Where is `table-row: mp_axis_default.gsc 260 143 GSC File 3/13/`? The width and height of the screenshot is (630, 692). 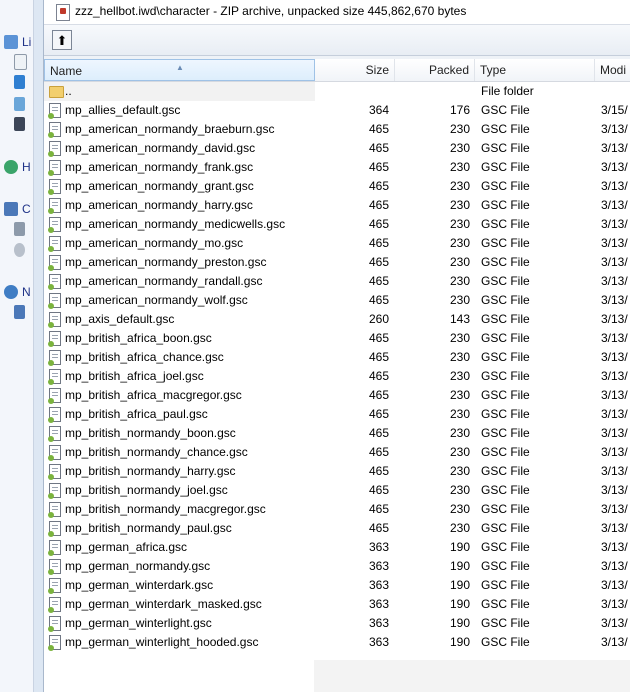
table-row: mp_axis_default.gsc 260 143 GSC File 3/13/ is located at coordinates (337, 319).